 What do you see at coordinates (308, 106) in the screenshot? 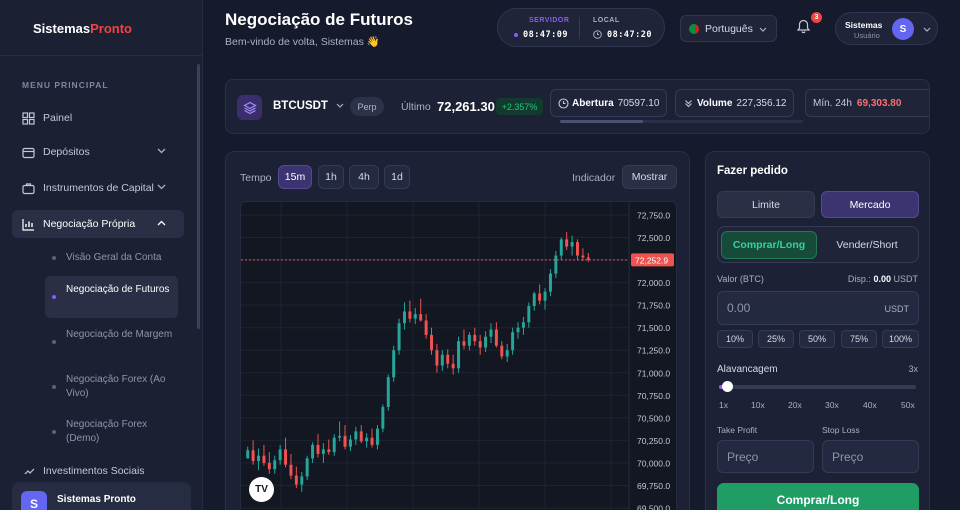
I see `symbol-selector: BTCUSDT` at bounding box center [308, 106].